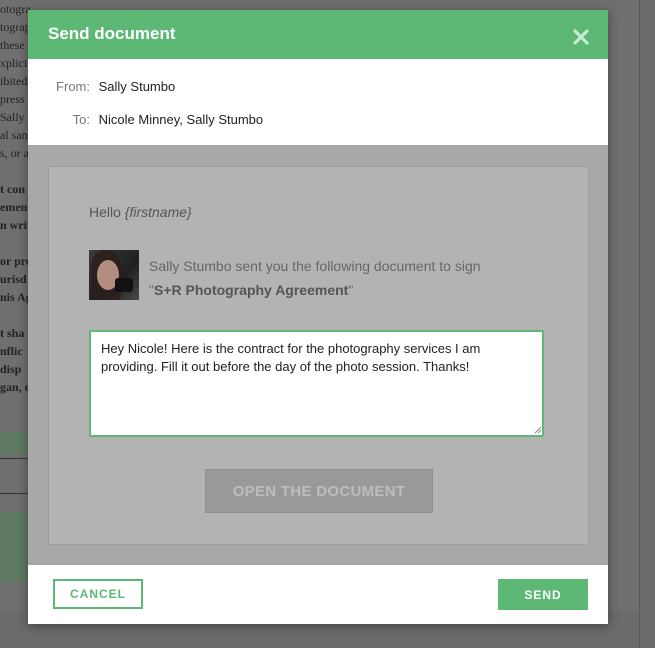 This screenshot has height=648, width=655. I want to click on cancel-button: CANCEL, so click(98, 594).